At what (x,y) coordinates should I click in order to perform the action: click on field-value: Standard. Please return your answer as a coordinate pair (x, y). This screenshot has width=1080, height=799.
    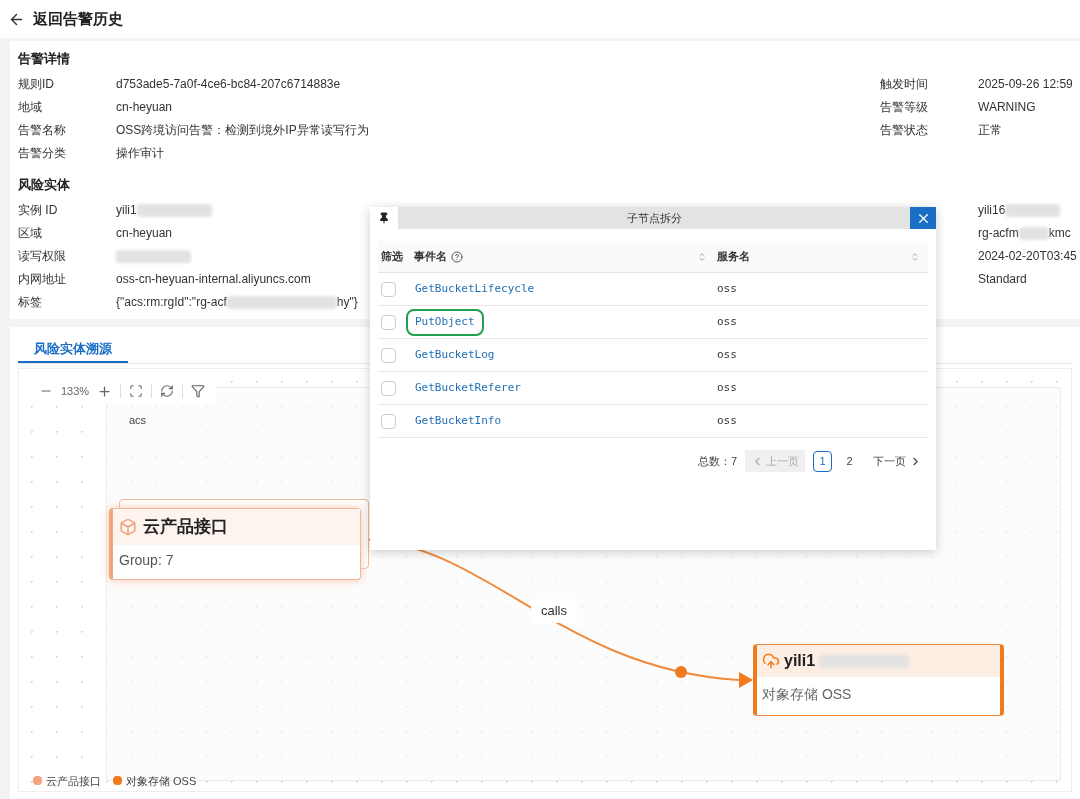
    Looking at the image, I should click on (1002, 279).